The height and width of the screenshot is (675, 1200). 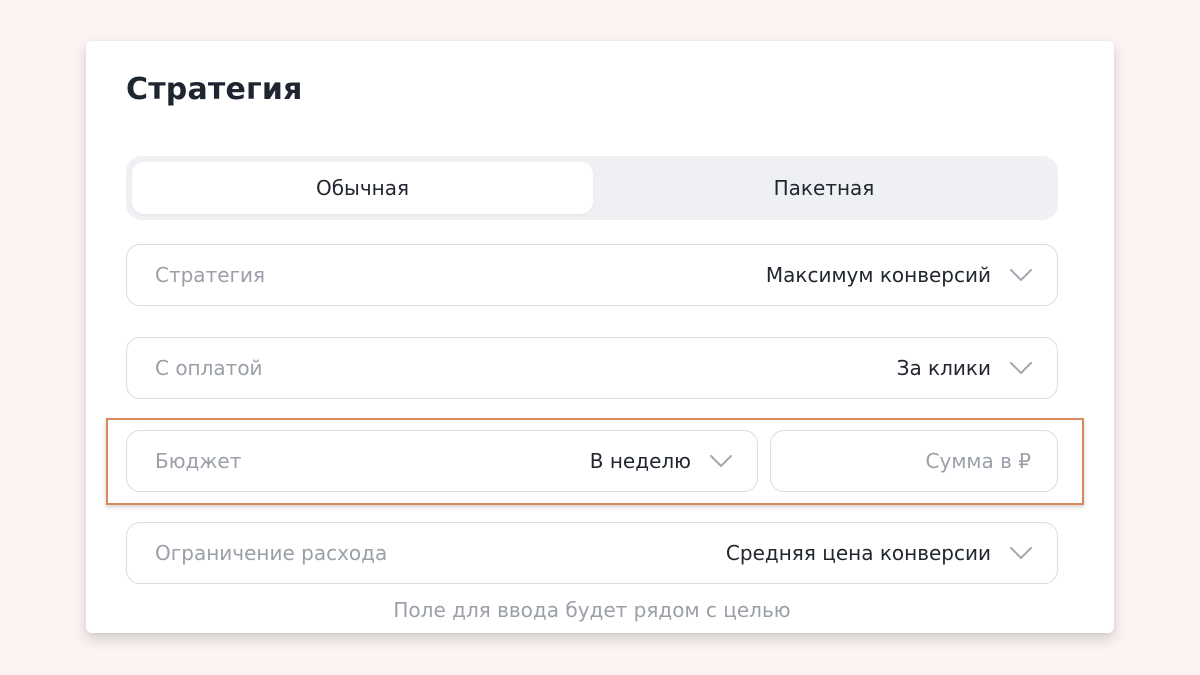 I want to click on strategy-type-option-package: Пакетная, so click(x=824, y=188).